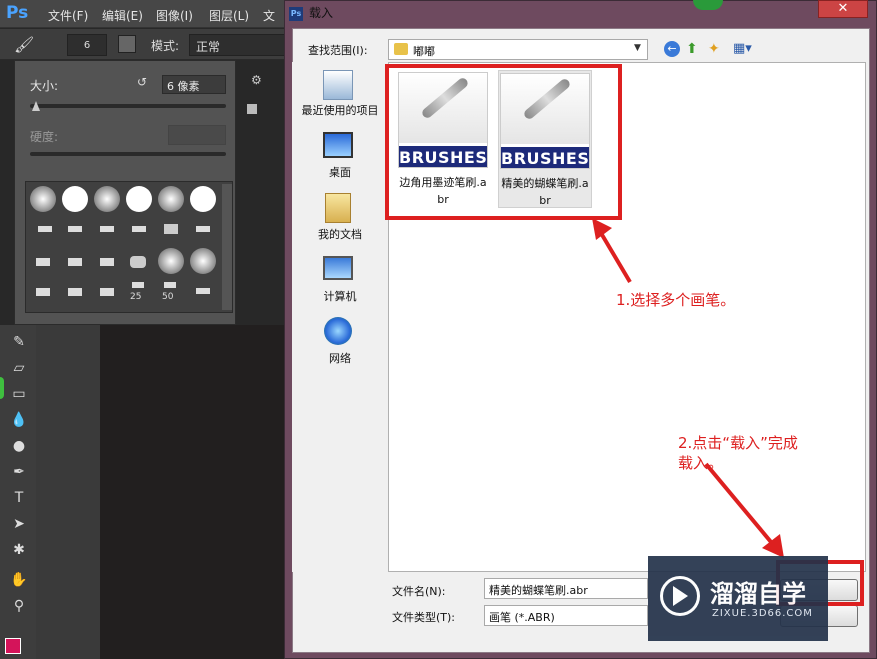 This screenshot has width=877, height=659. I want to click on annotation-step2-line1: 2.点击“载入”完成, so click(738, 443).